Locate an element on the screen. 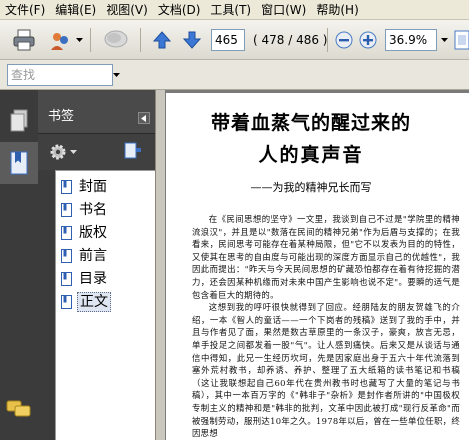 The width and height of the screenshot is (469, 440). bookmark-list: 封面书名版权前言目录正文 is located at coordinates (105, 305).